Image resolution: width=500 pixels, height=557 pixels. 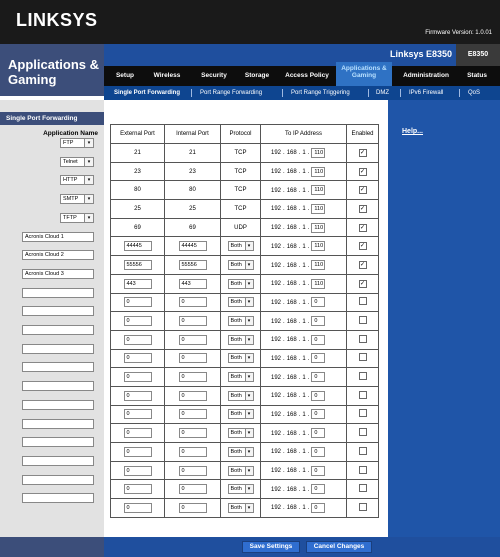 I want to click on subtab-single-port-forwarding: Single Port Forwarding, so click(x=147, y=93).